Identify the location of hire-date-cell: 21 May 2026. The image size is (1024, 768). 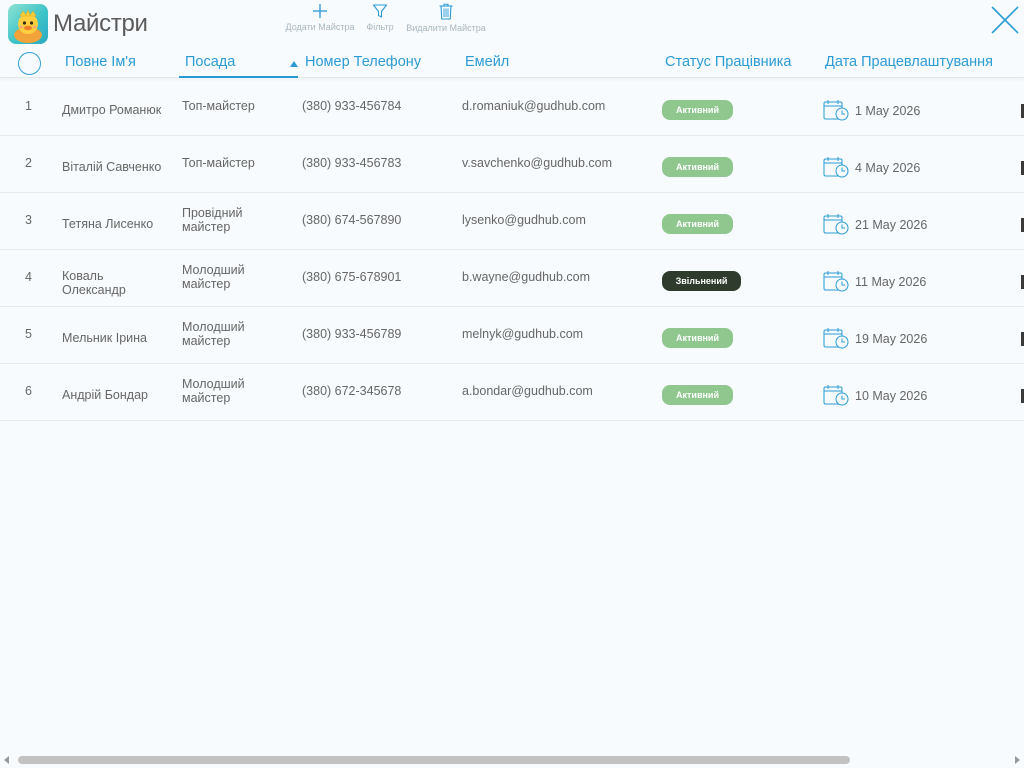
(891, 225).